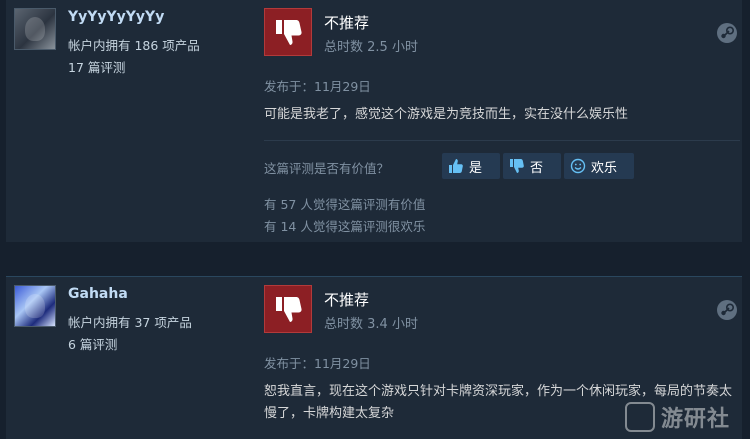  I want to click on divider, so click(502, 140).